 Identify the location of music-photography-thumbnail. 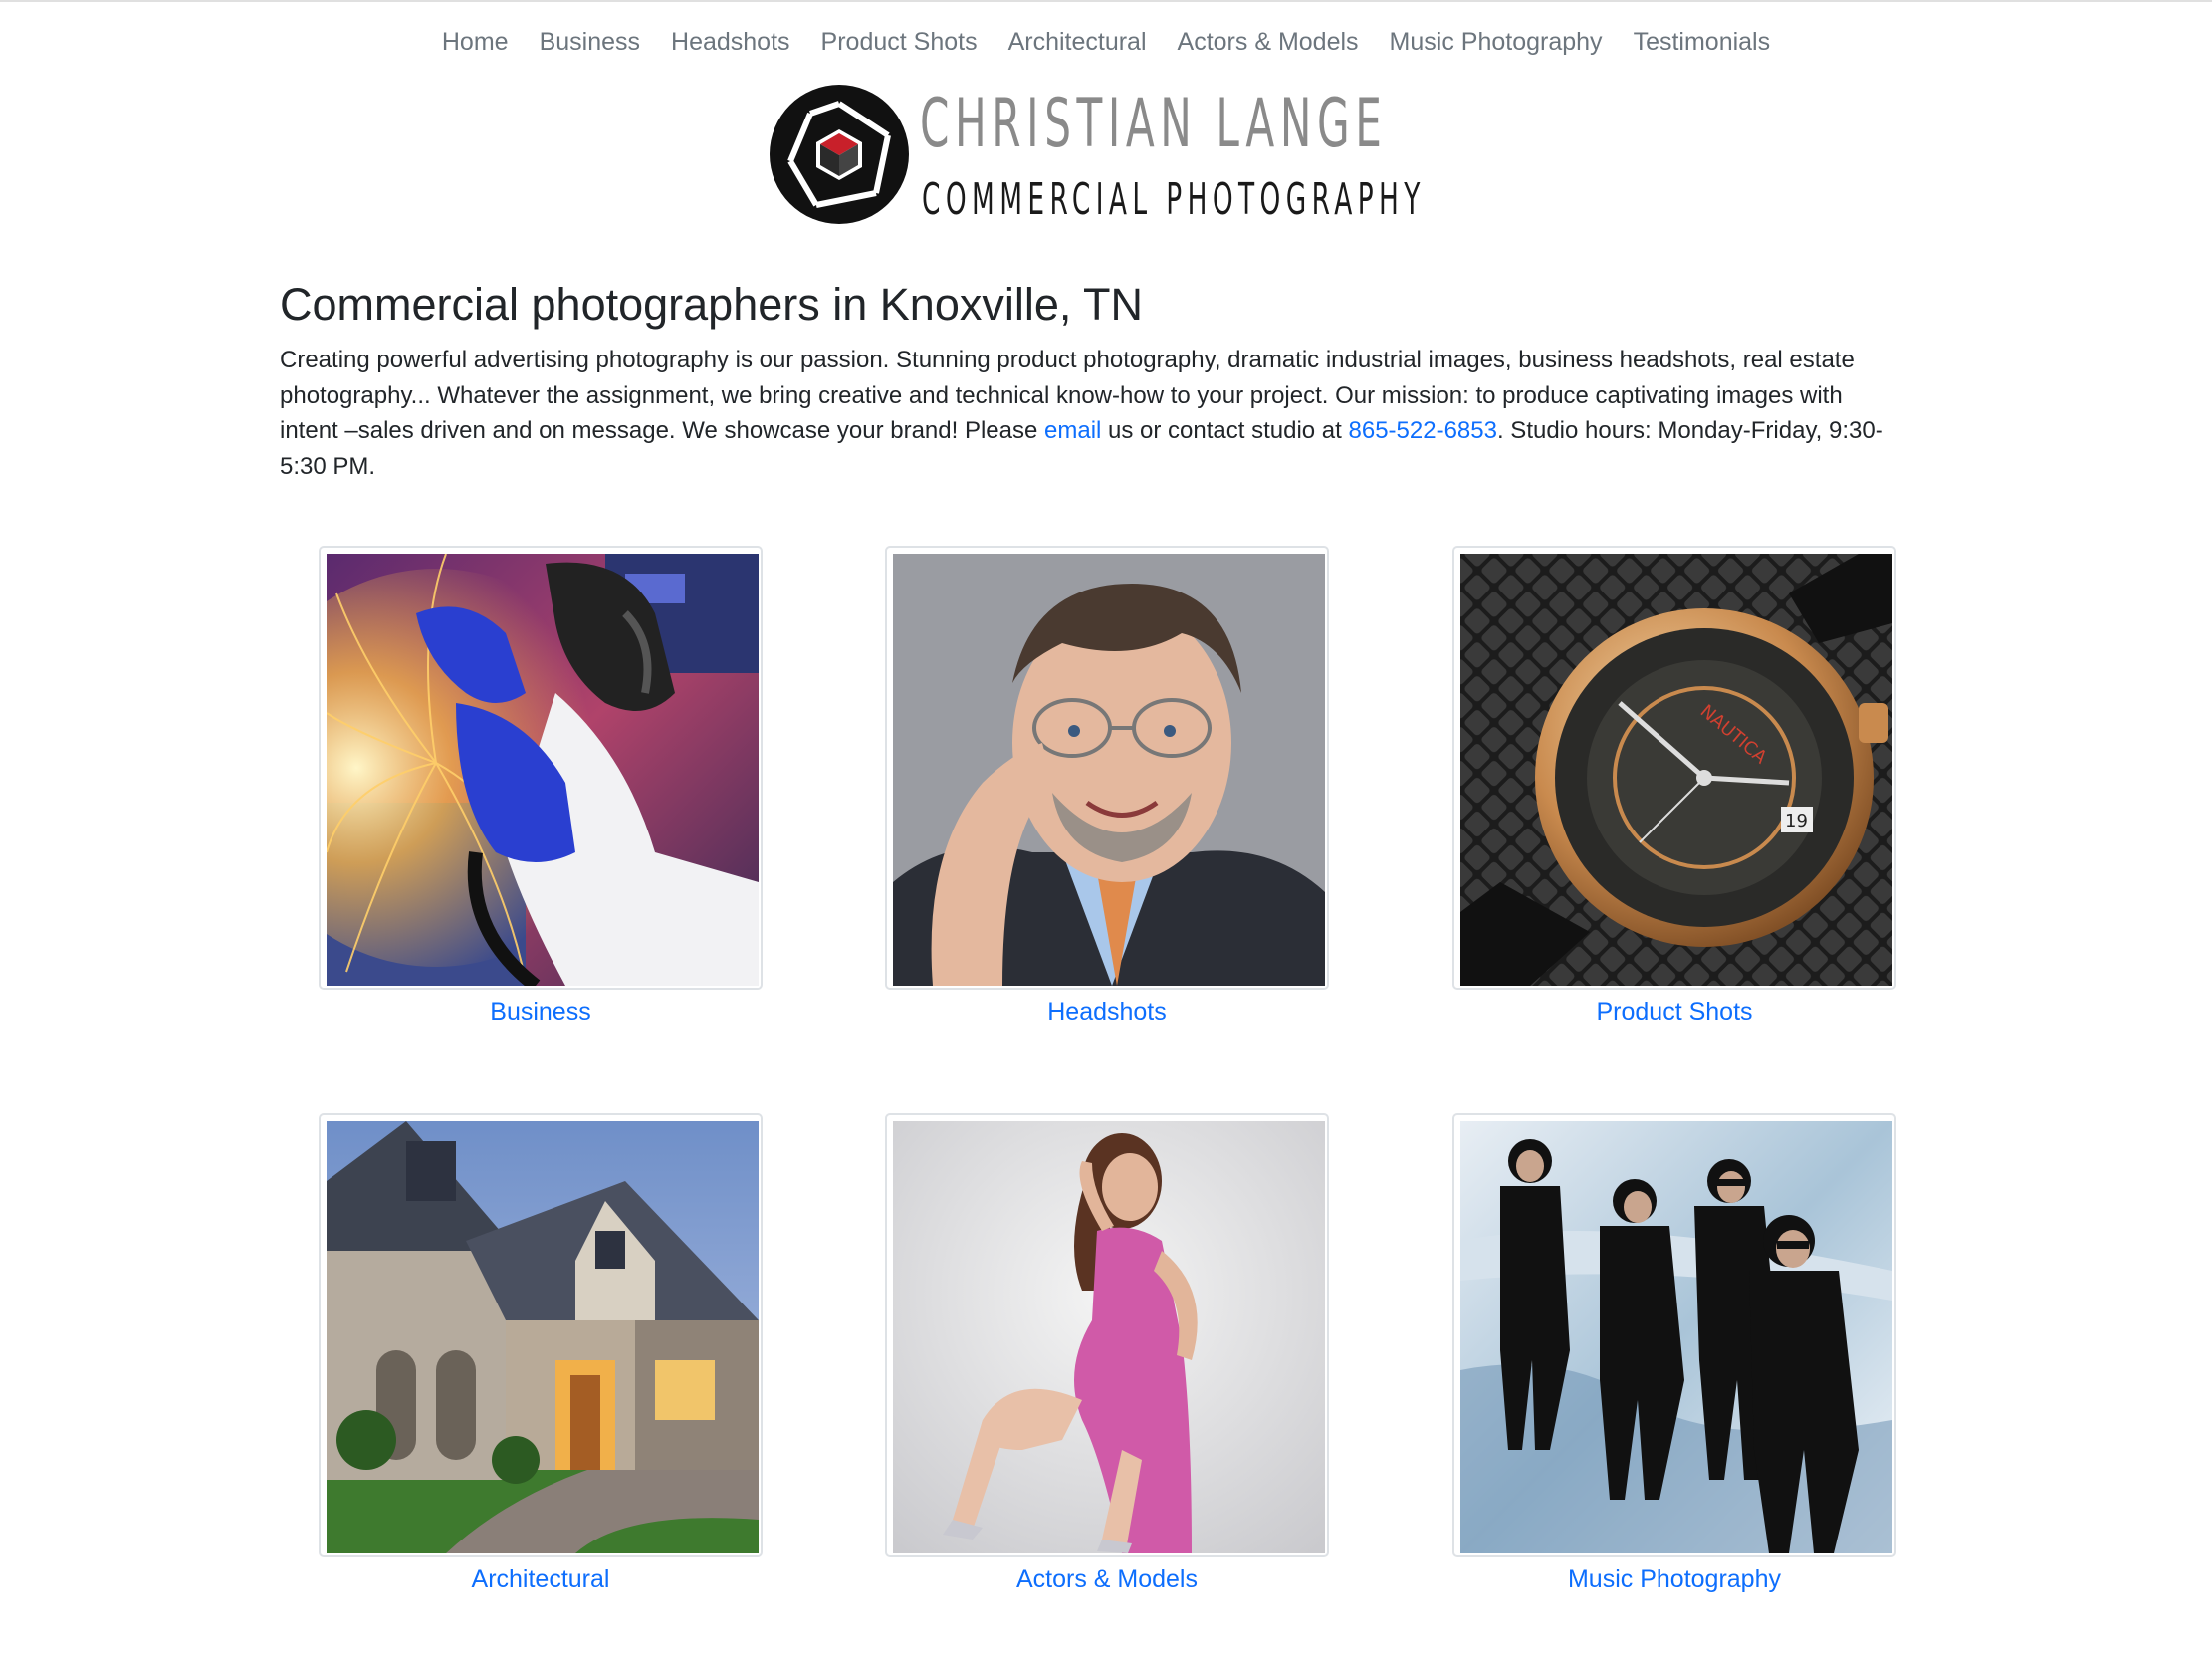
(1674, 1335).